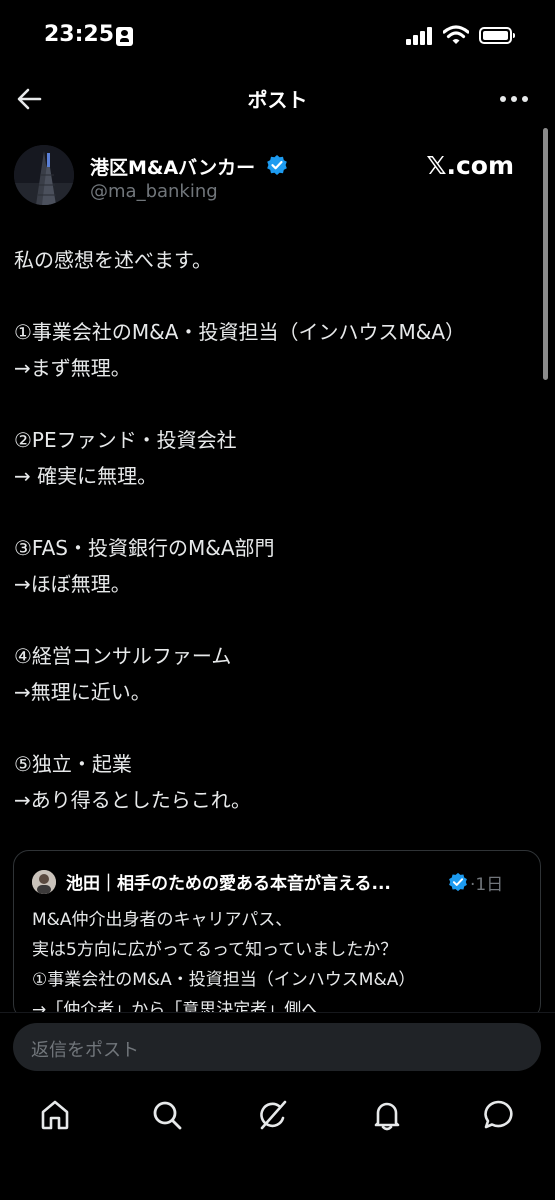  What do you see at coordinates (498, 1115) in the screenshot?
I see `messages-icon` at bounding box center [498, 1115].